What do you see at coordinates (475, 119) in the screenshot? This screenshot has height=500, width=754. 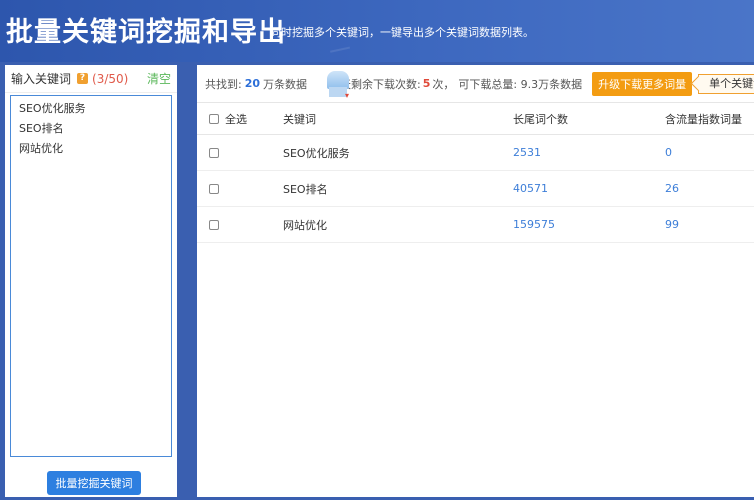 I see `table-header: 全选 关键词 长尾词个数 含流量指数词量` at bounding box center [475, 119].